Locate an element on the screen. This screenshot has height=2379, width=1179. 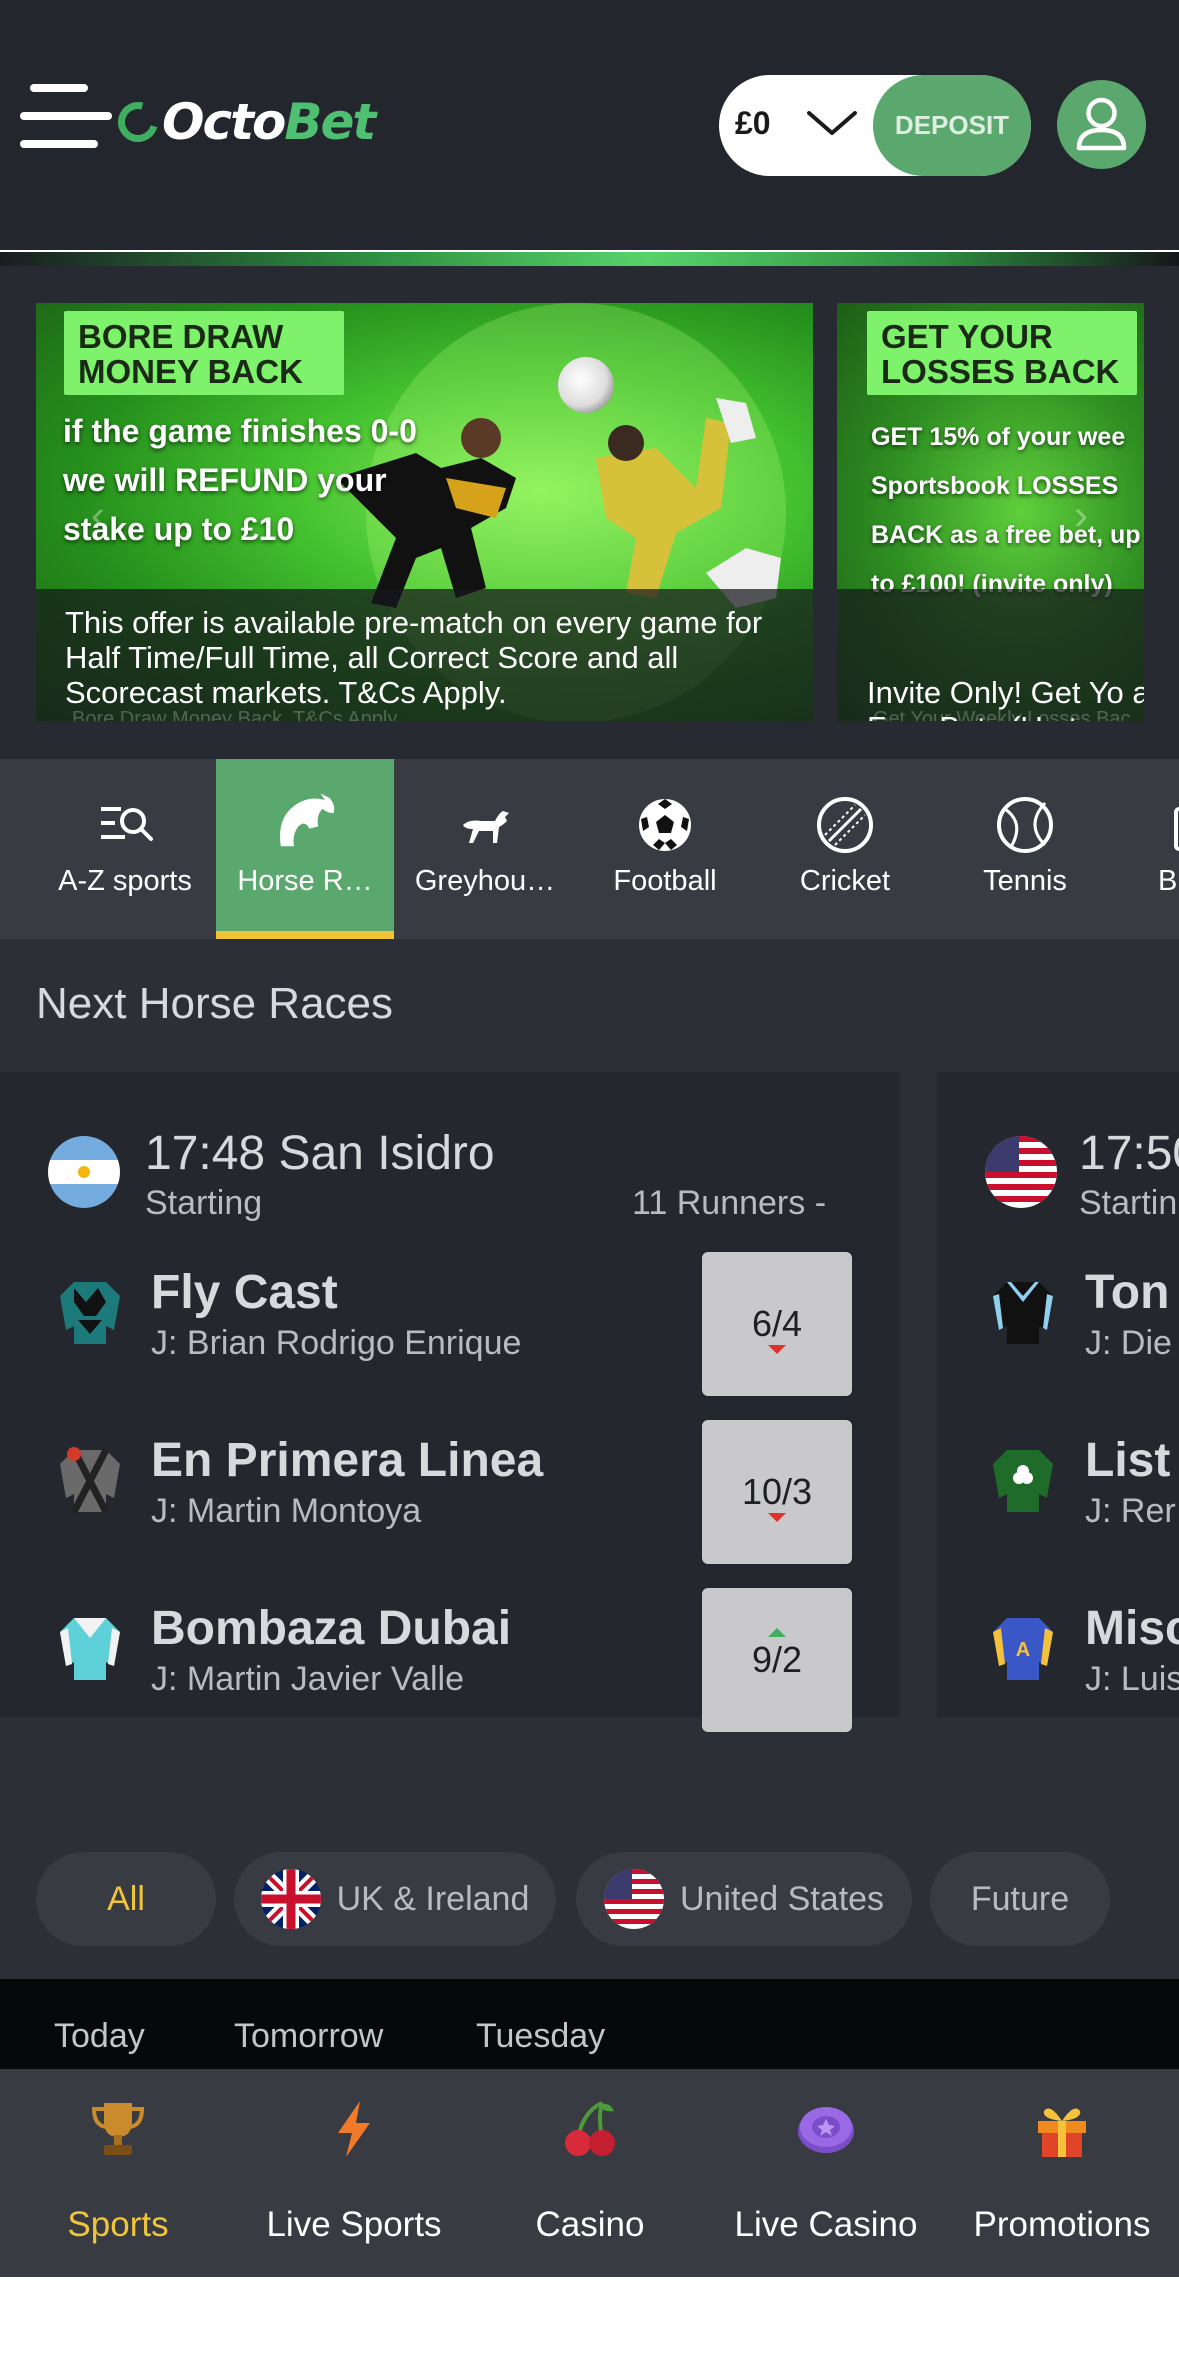
promo-subcaption: Bore Draw Money Back. T&Cs Apply. is located at coordinates (237, 714).